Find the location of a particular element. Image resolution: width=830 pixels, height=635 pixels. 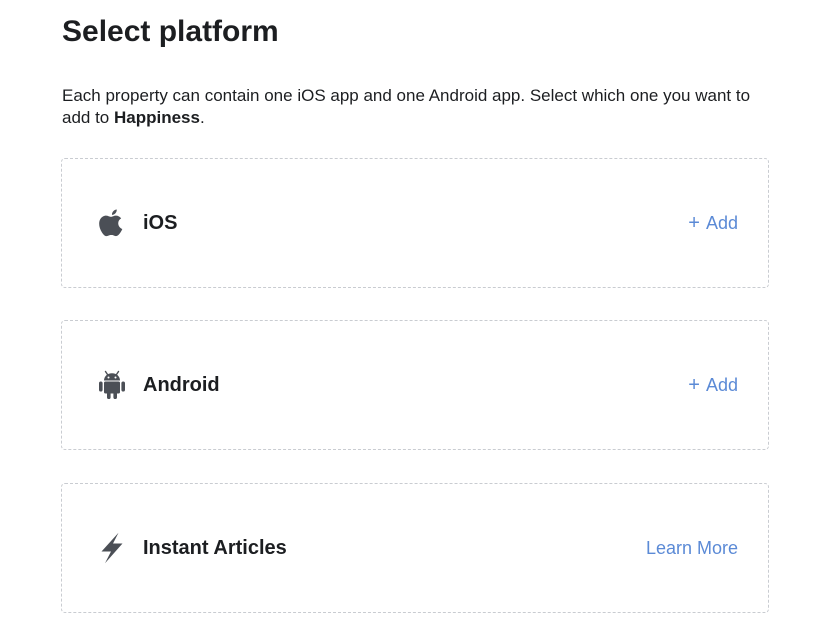

platform-label-android: Android is located at coordinates (181, 385).